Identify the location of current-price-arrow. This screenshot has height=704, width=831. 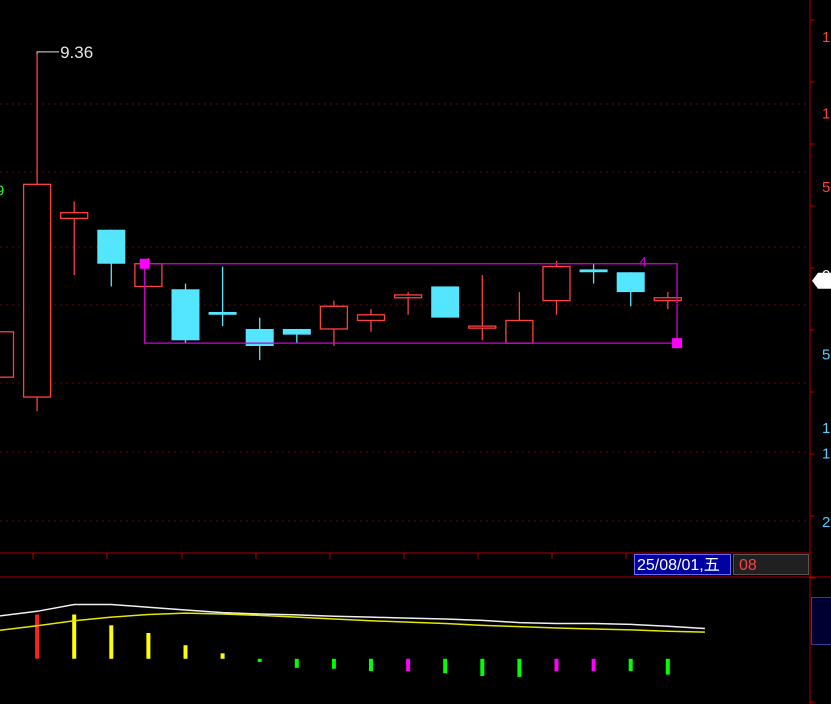
(821, 280).